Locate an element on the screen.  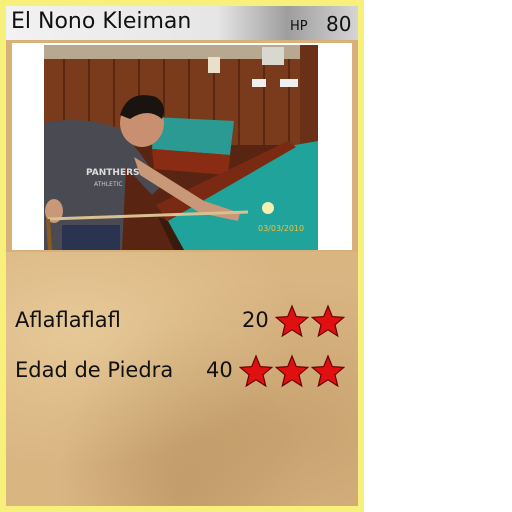
attack-row: Aflaflaflafl 20 is located at coordinates (181, 322).